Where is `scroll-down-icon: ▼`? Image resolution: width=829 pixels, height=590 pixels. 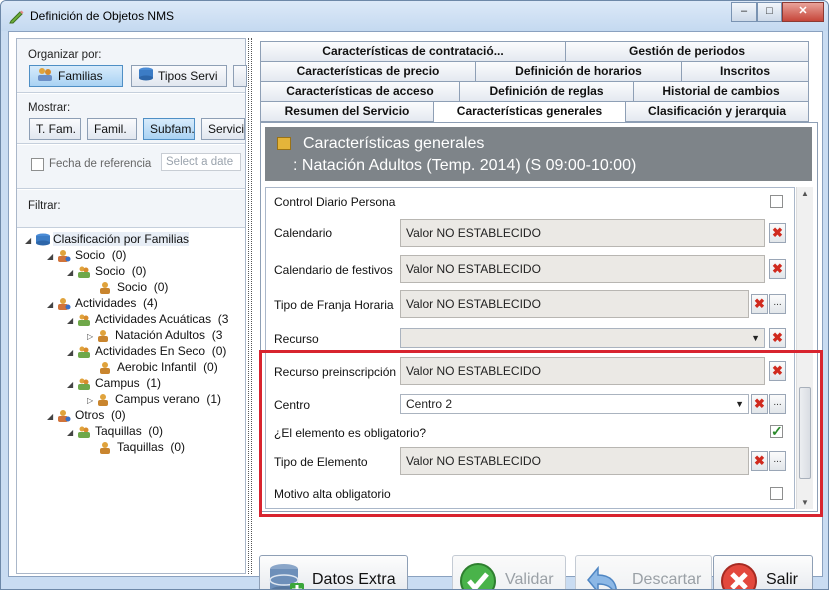 scroll-down-icon: ▼ is located at coordinates (805, 502).